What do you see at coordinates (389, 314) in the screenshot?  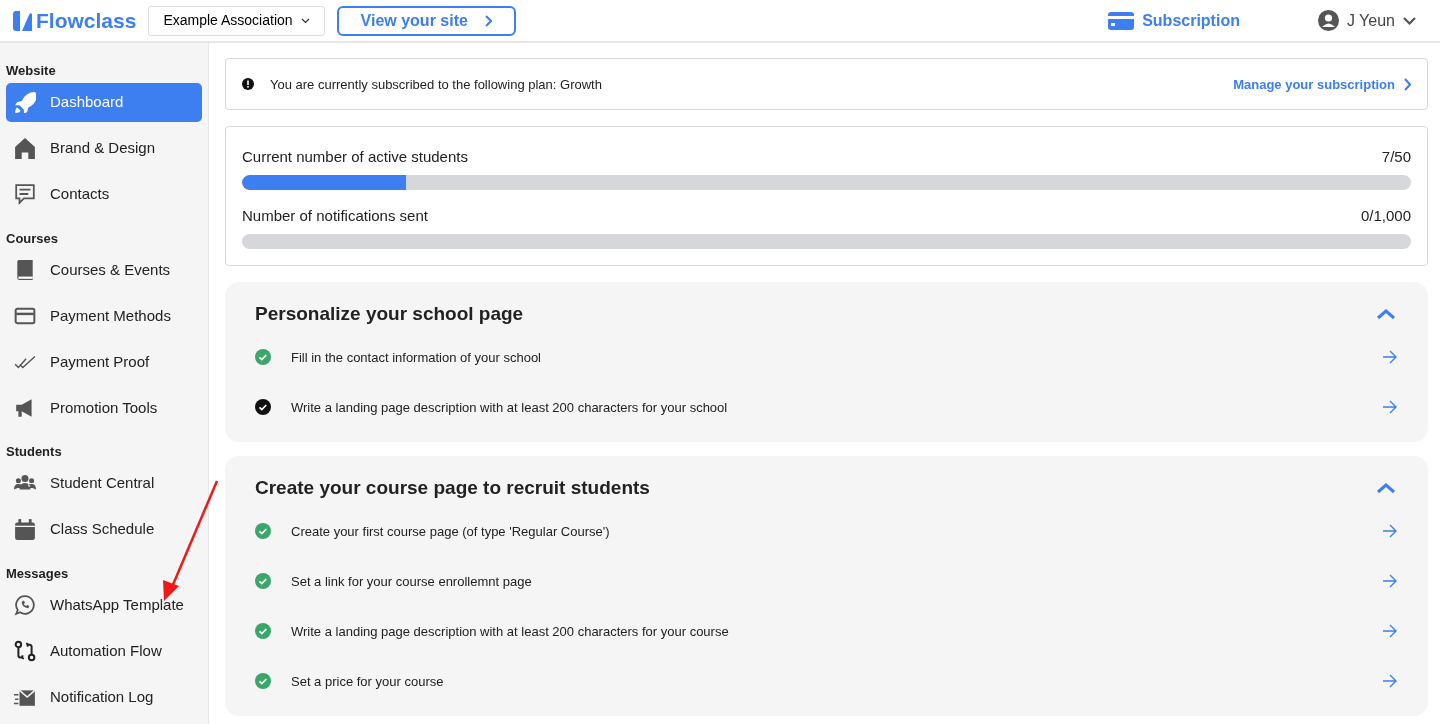 I see `section-title: Personalize your school page` at bounding box center [389, 314].